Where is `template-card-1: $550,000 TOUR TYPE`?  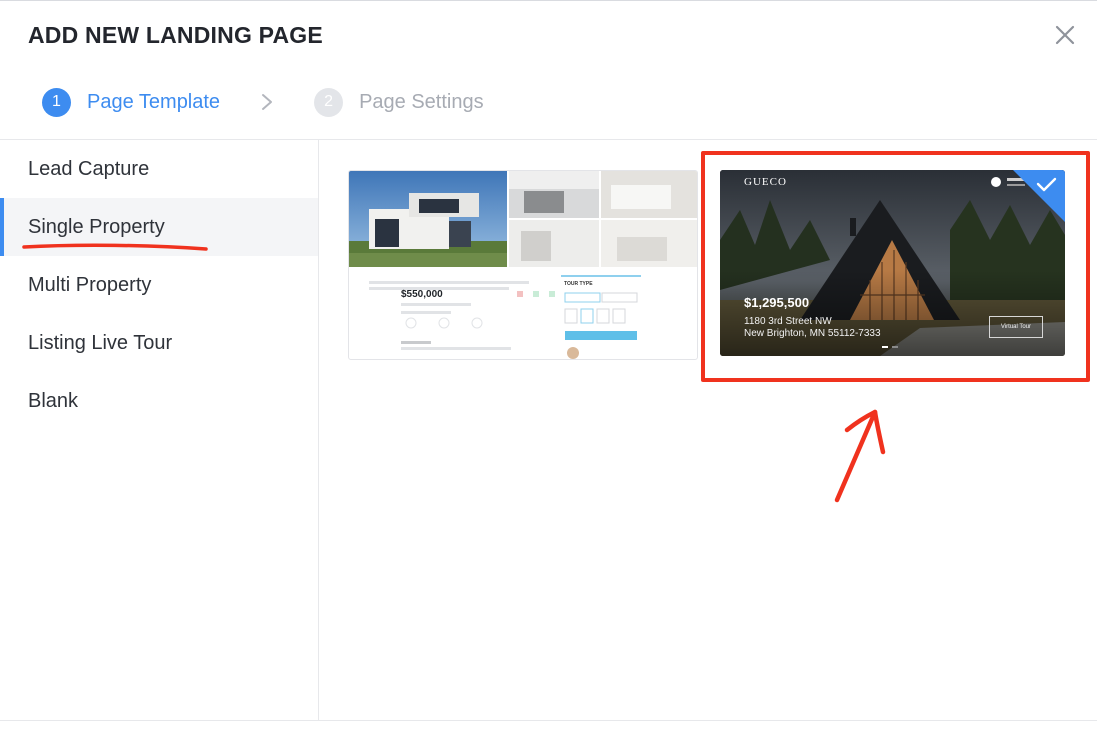 template-card-1: $550,000 TOUR TYPE is located at coordinates (523, 265).